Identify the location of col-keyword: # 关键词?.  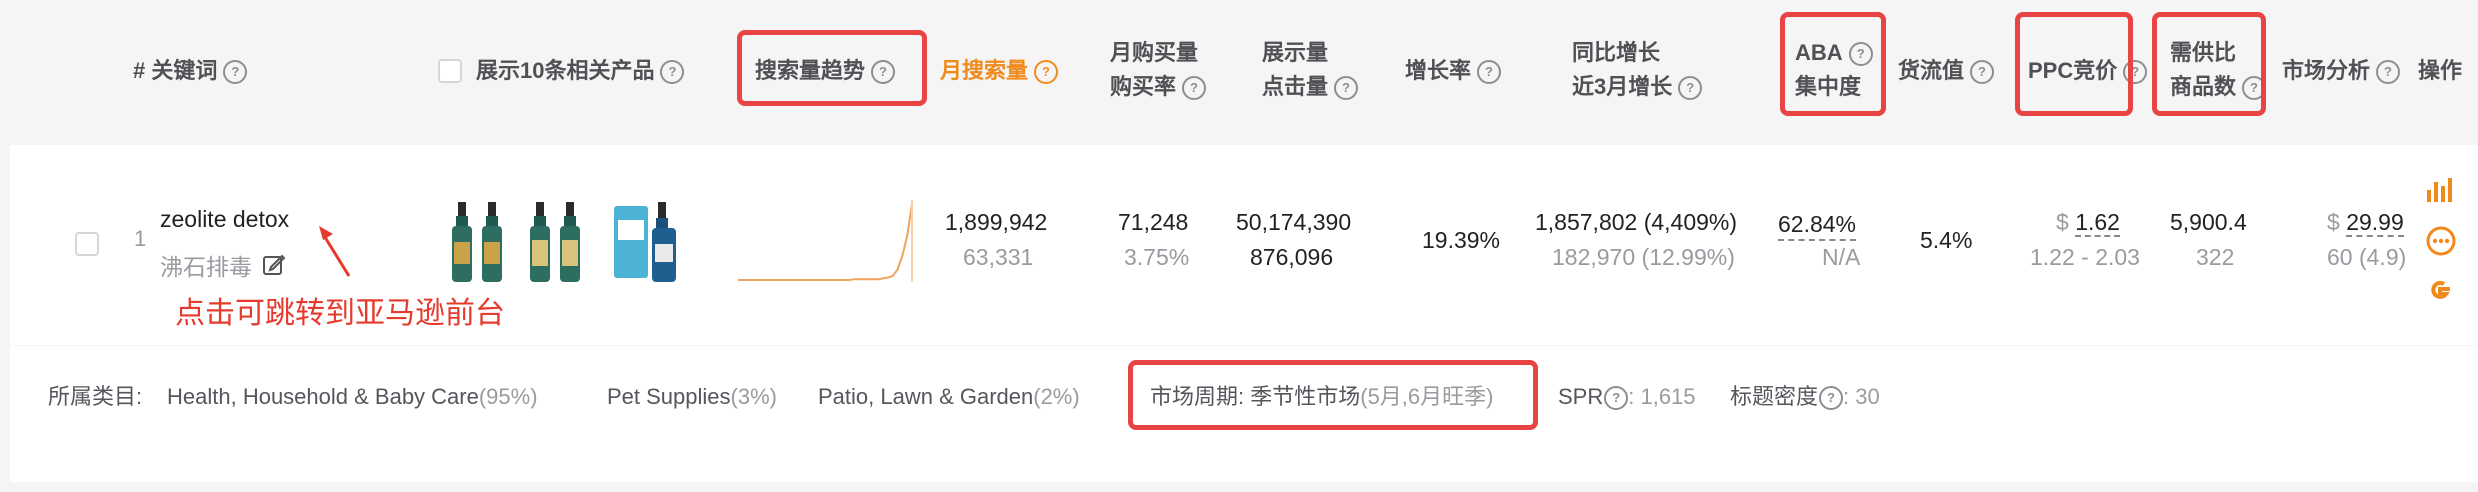
(190, 71).